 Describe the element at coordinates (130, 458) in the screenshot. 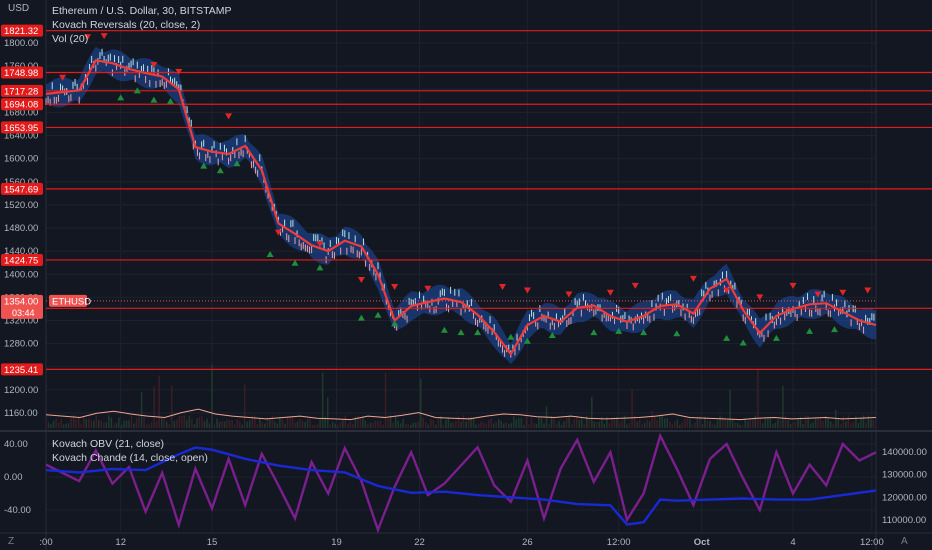

I see `legend-chande: Kovach Chande (14, close, open)` at that location.